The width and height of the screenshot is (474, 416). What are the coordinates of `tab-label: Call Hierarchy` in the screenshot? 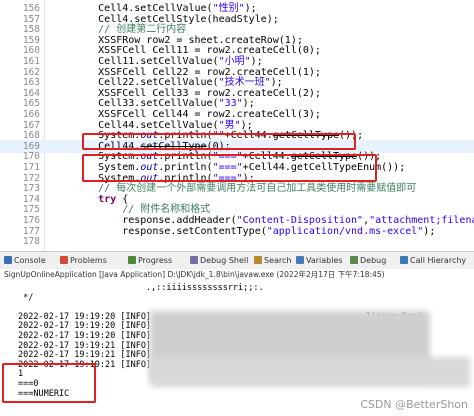 It's located at (438, 260).